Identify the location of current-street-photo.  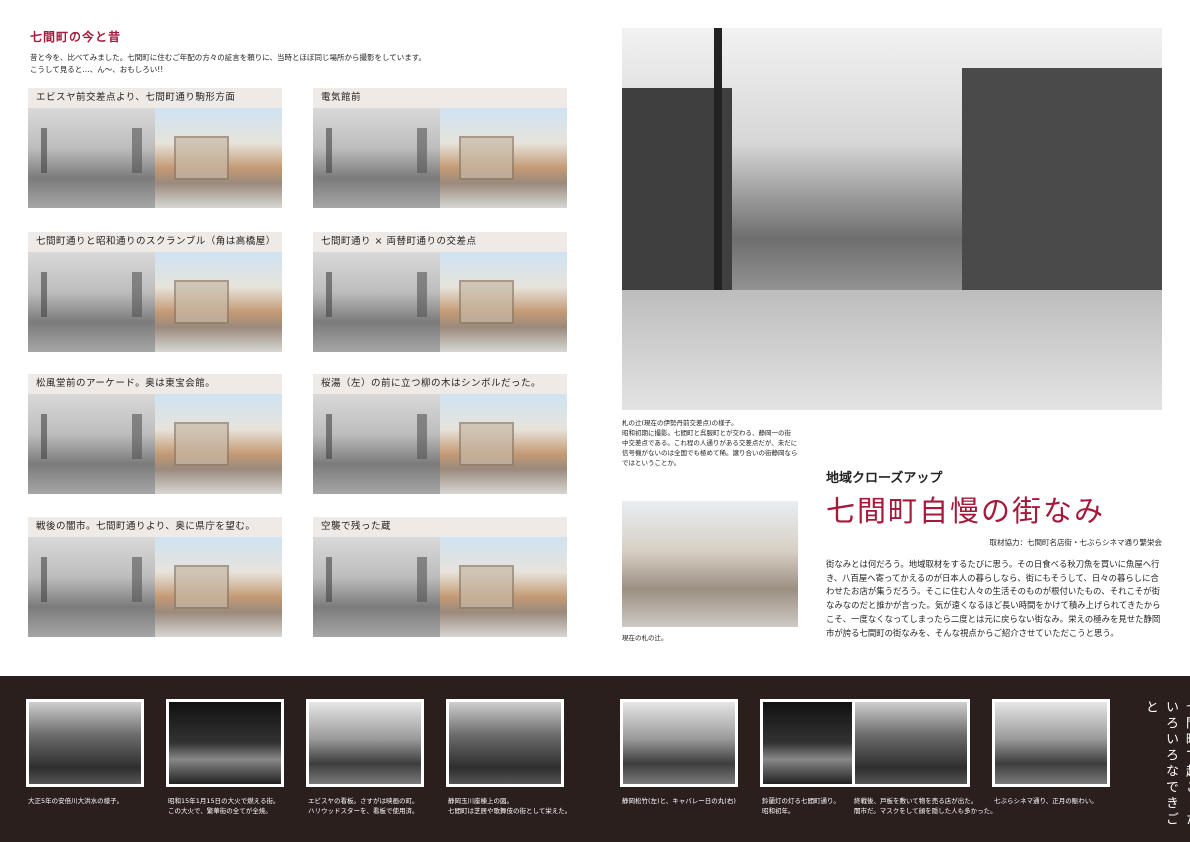
(710, 564).